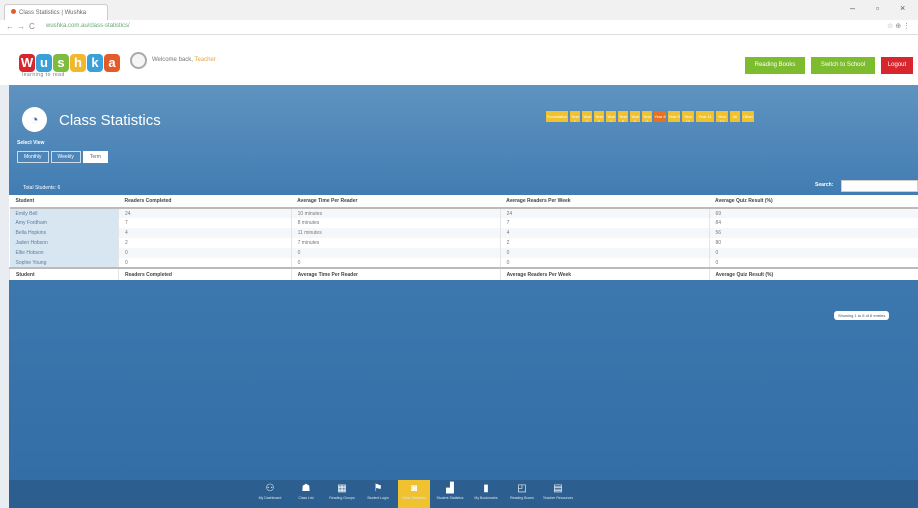 Image resolution: width=918 pixels, height=508 pixels. I want to click on student-name-cell: Jaden Hobson, so click(64, 243).